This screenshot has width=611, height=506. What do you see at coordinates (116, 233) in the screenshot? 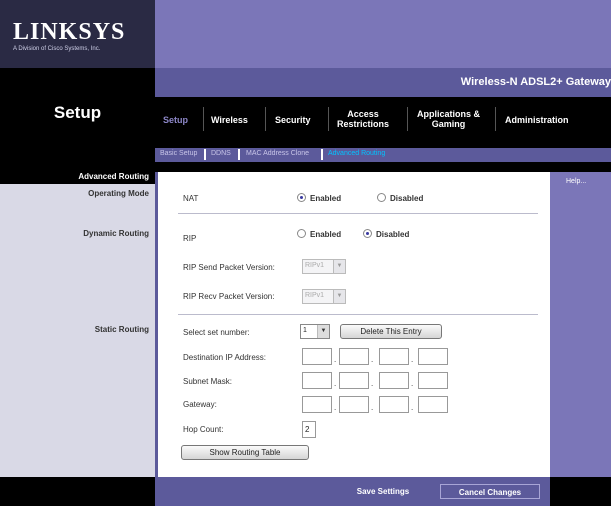
I see `label-dynamic-routing: Dynamic Routing` at bounding box center [116, 233].